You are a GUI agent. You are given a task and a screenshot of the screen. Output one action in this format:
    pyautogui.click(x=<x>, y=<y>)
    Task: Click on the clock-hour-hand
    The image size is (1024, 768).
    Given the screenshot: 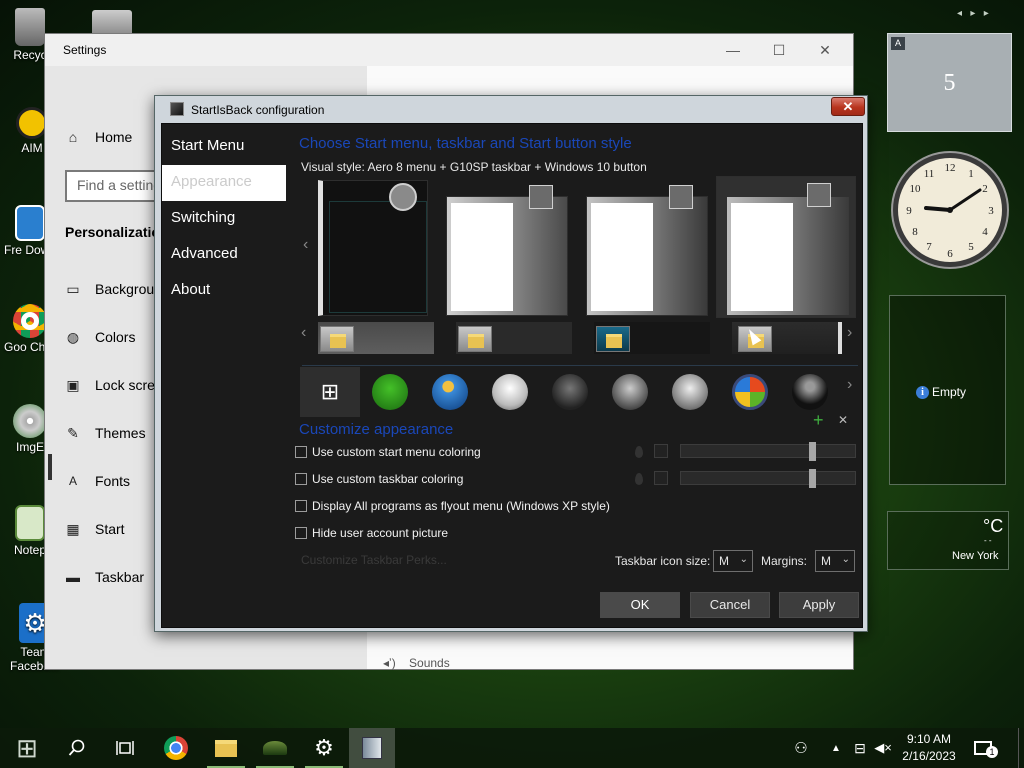 What is the action you would take?
    pyautogui.click(x=938, y=209)
    